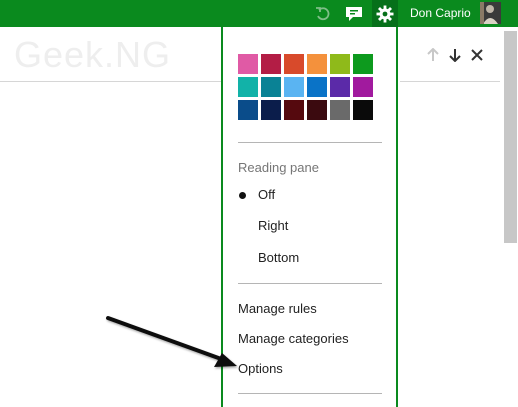 This screenshot has width=518, height=407. I want to click on annotation-arrow, so click(171, 341).